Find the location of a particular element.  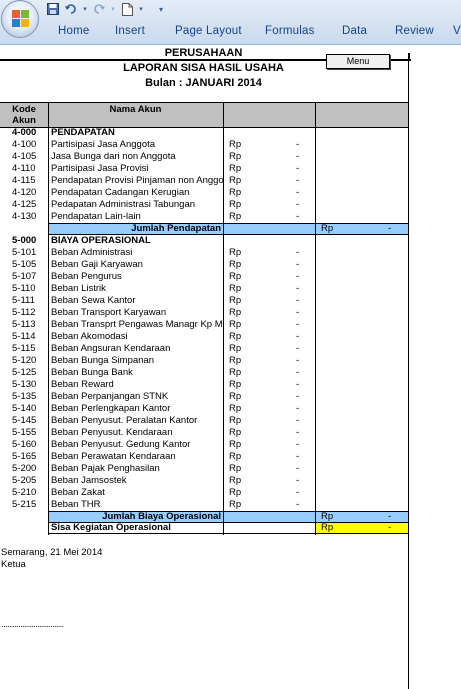

section-header-row: 5-000 BIAYA OPERASIONAL is located at coordinates (204, 241).